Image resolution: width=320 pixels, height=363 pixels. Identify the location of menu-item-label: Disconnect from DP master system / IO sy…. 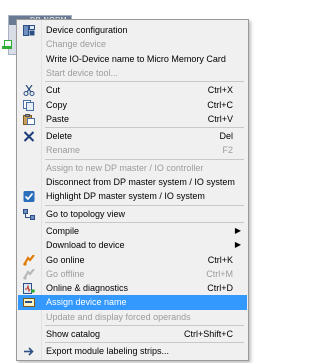
(140, 182).